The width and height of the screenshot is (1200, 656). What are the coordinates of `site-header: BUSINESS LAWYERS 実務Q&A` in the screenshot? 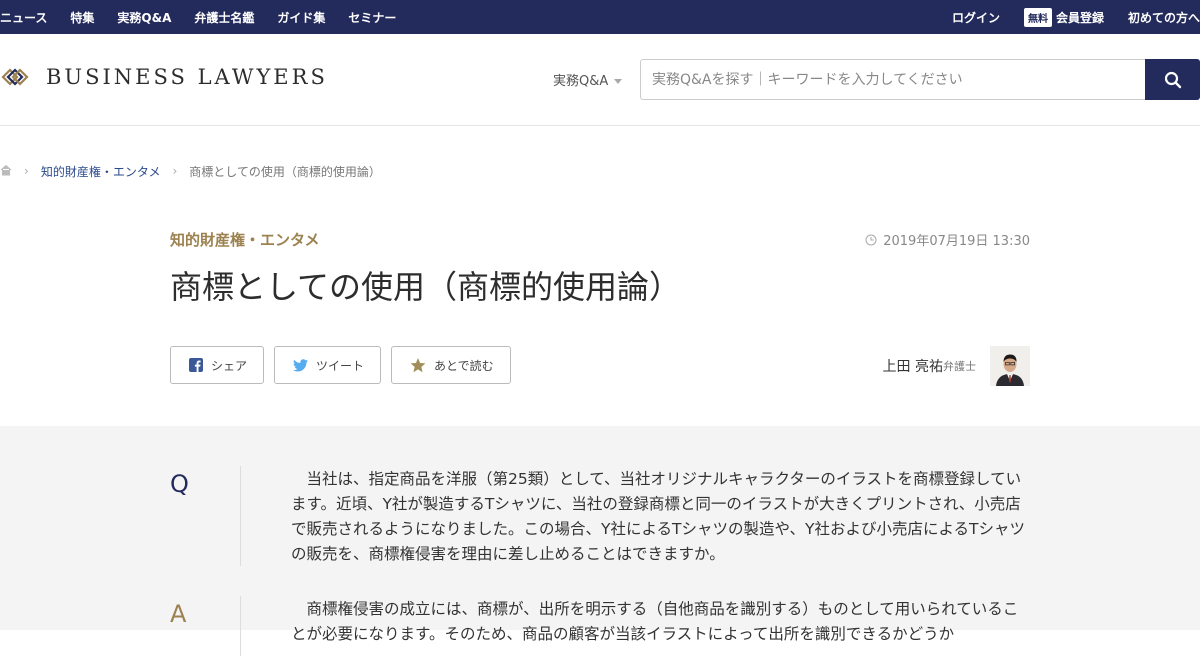 It's located at (600, 80).